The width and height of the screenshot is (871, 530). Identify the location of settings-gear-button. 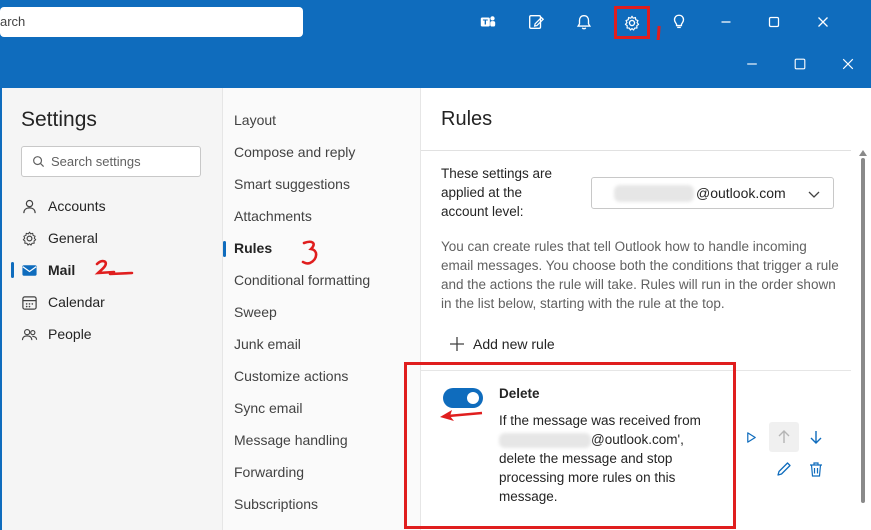
(632, 22).